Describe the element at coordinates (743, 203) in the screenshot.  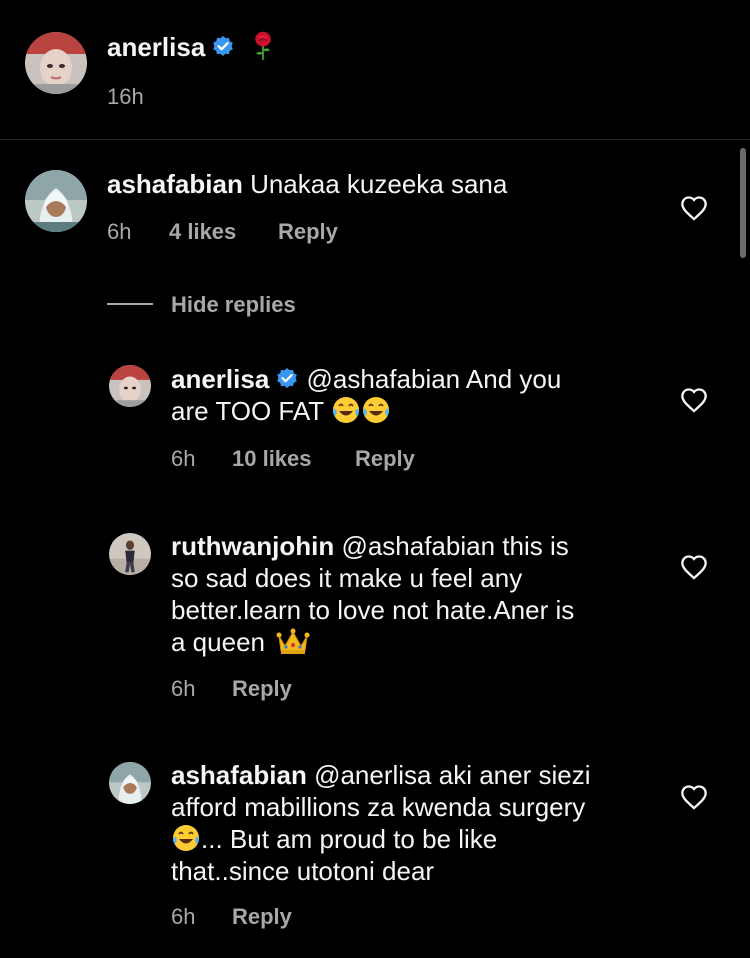
I see `scrollbar` at that location.